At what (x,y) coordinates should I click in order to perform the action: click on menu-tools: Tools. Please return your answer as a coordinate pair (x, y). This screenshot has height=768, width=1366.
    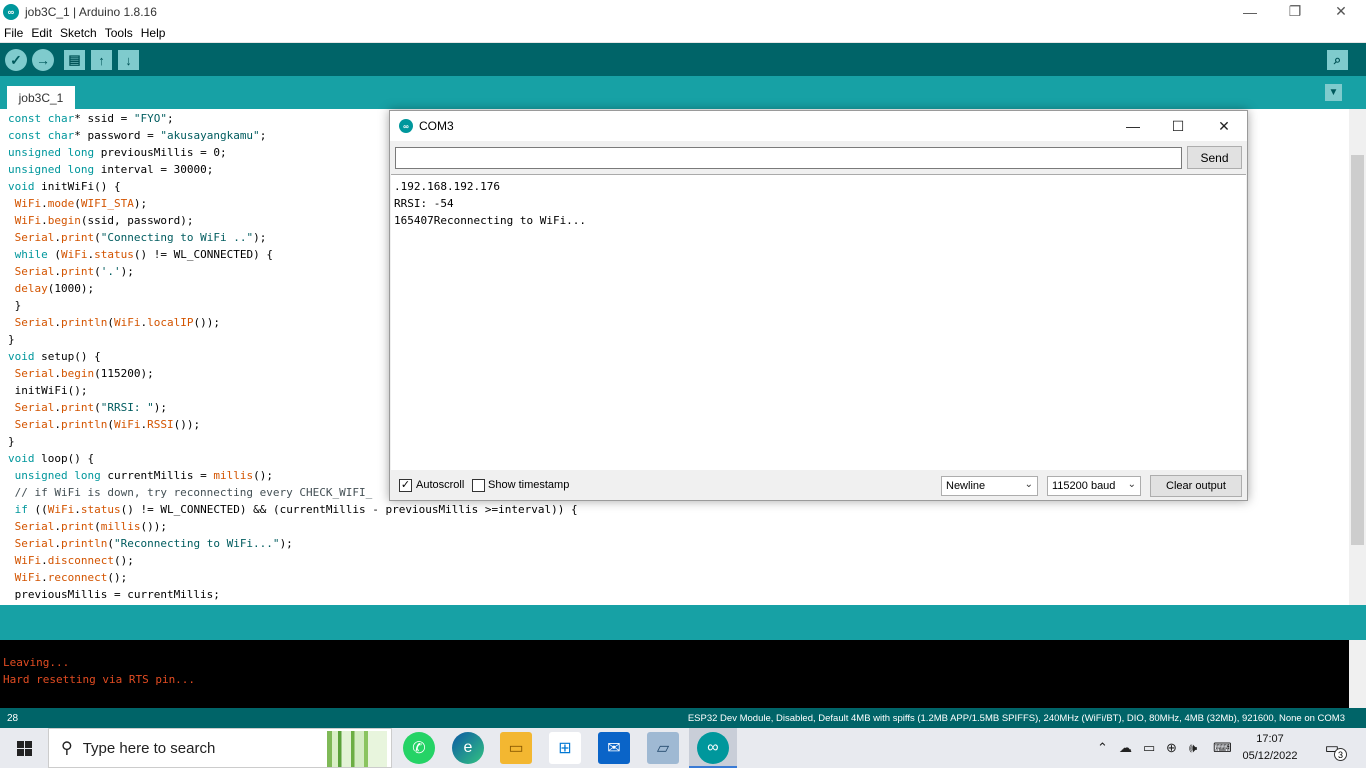
    Looking at the image, I should click on (119, 33).